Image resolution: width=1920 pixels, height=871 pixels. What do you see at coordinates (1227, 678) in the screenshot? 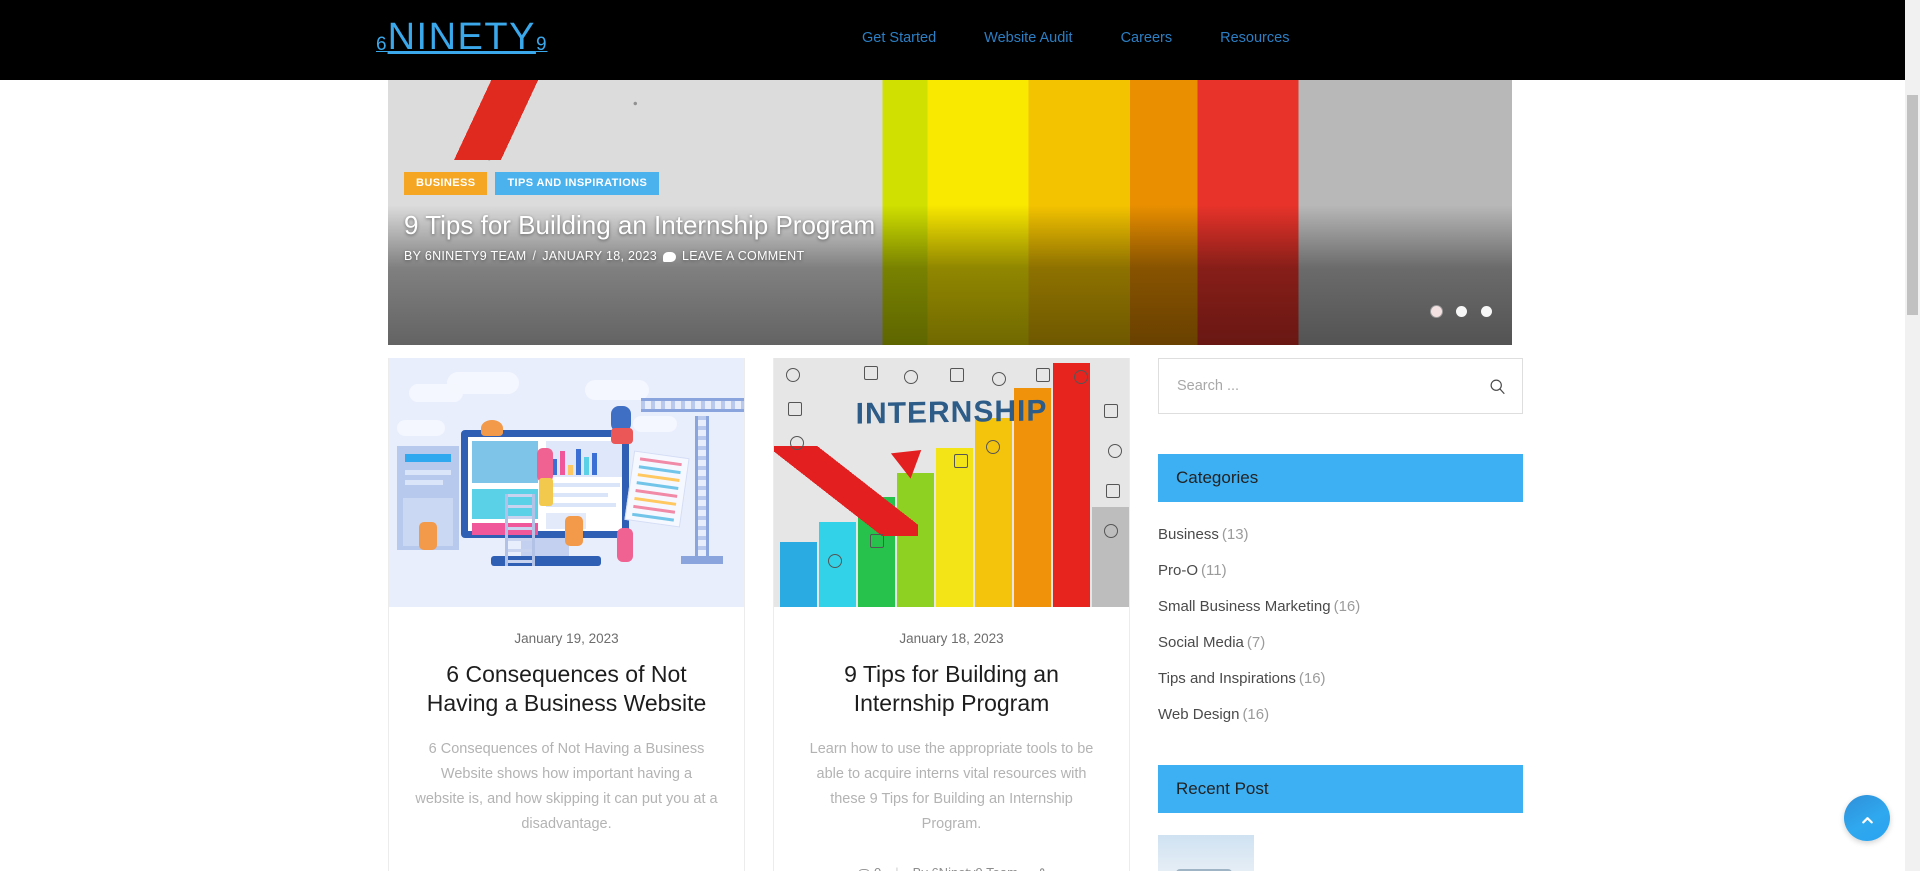
I see `category-link-tips-and-inspirations: Tips and Inspirations` at bounding box center [1227, 678].